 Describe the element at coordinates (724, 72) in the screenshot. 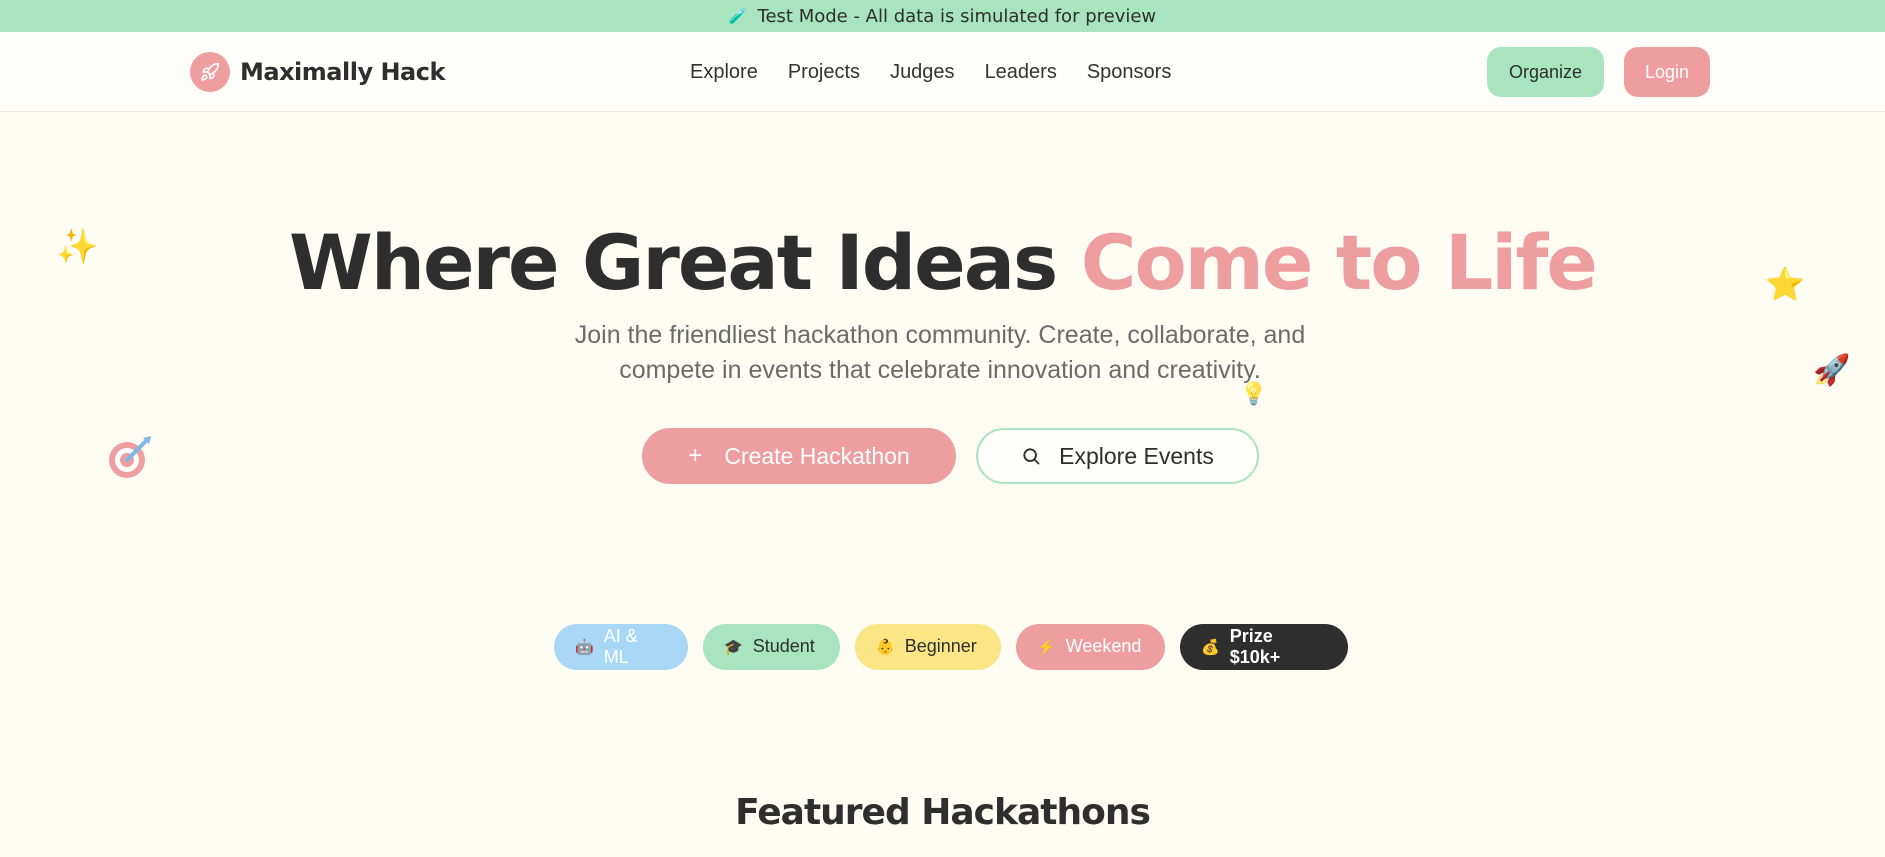

I see `nav-link-explore: Explore` at that location.